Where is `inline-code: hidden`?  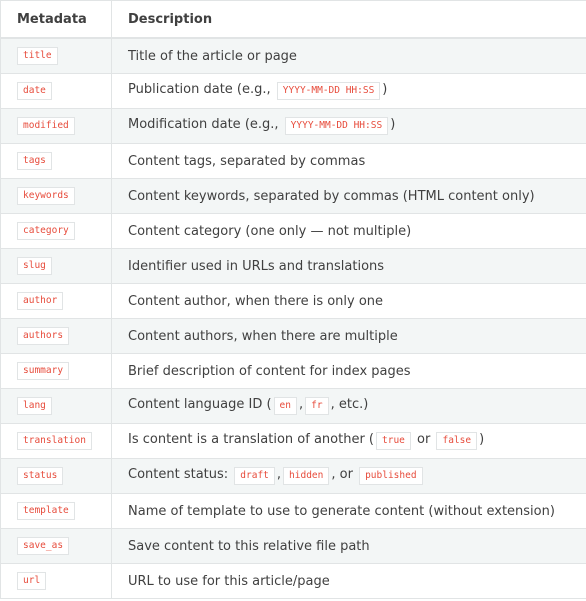 inline-code: hidden is located at coordinates (306, 476).